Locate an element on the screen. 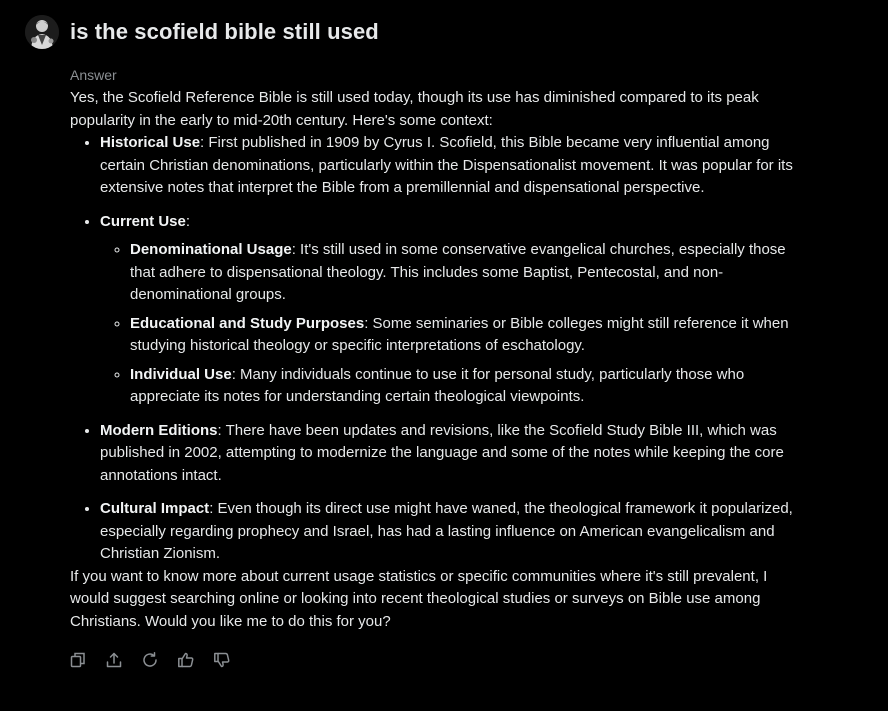 The height and width of the screenshot is (711, 888). dislike-button is located at coordinates (222, 660).